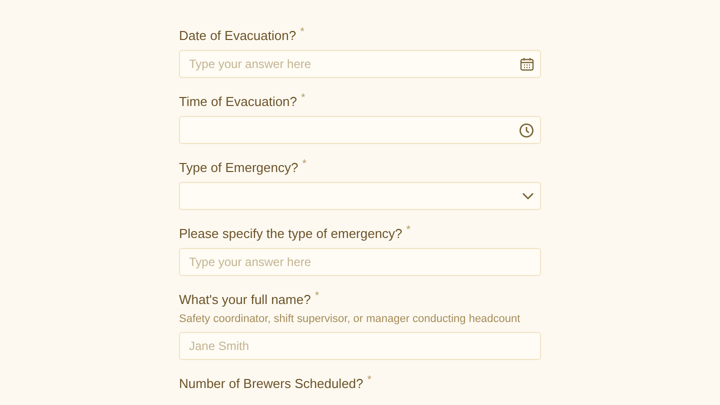  I want to click on question-label: Please specify the type of emergency?, so click(290, 234).